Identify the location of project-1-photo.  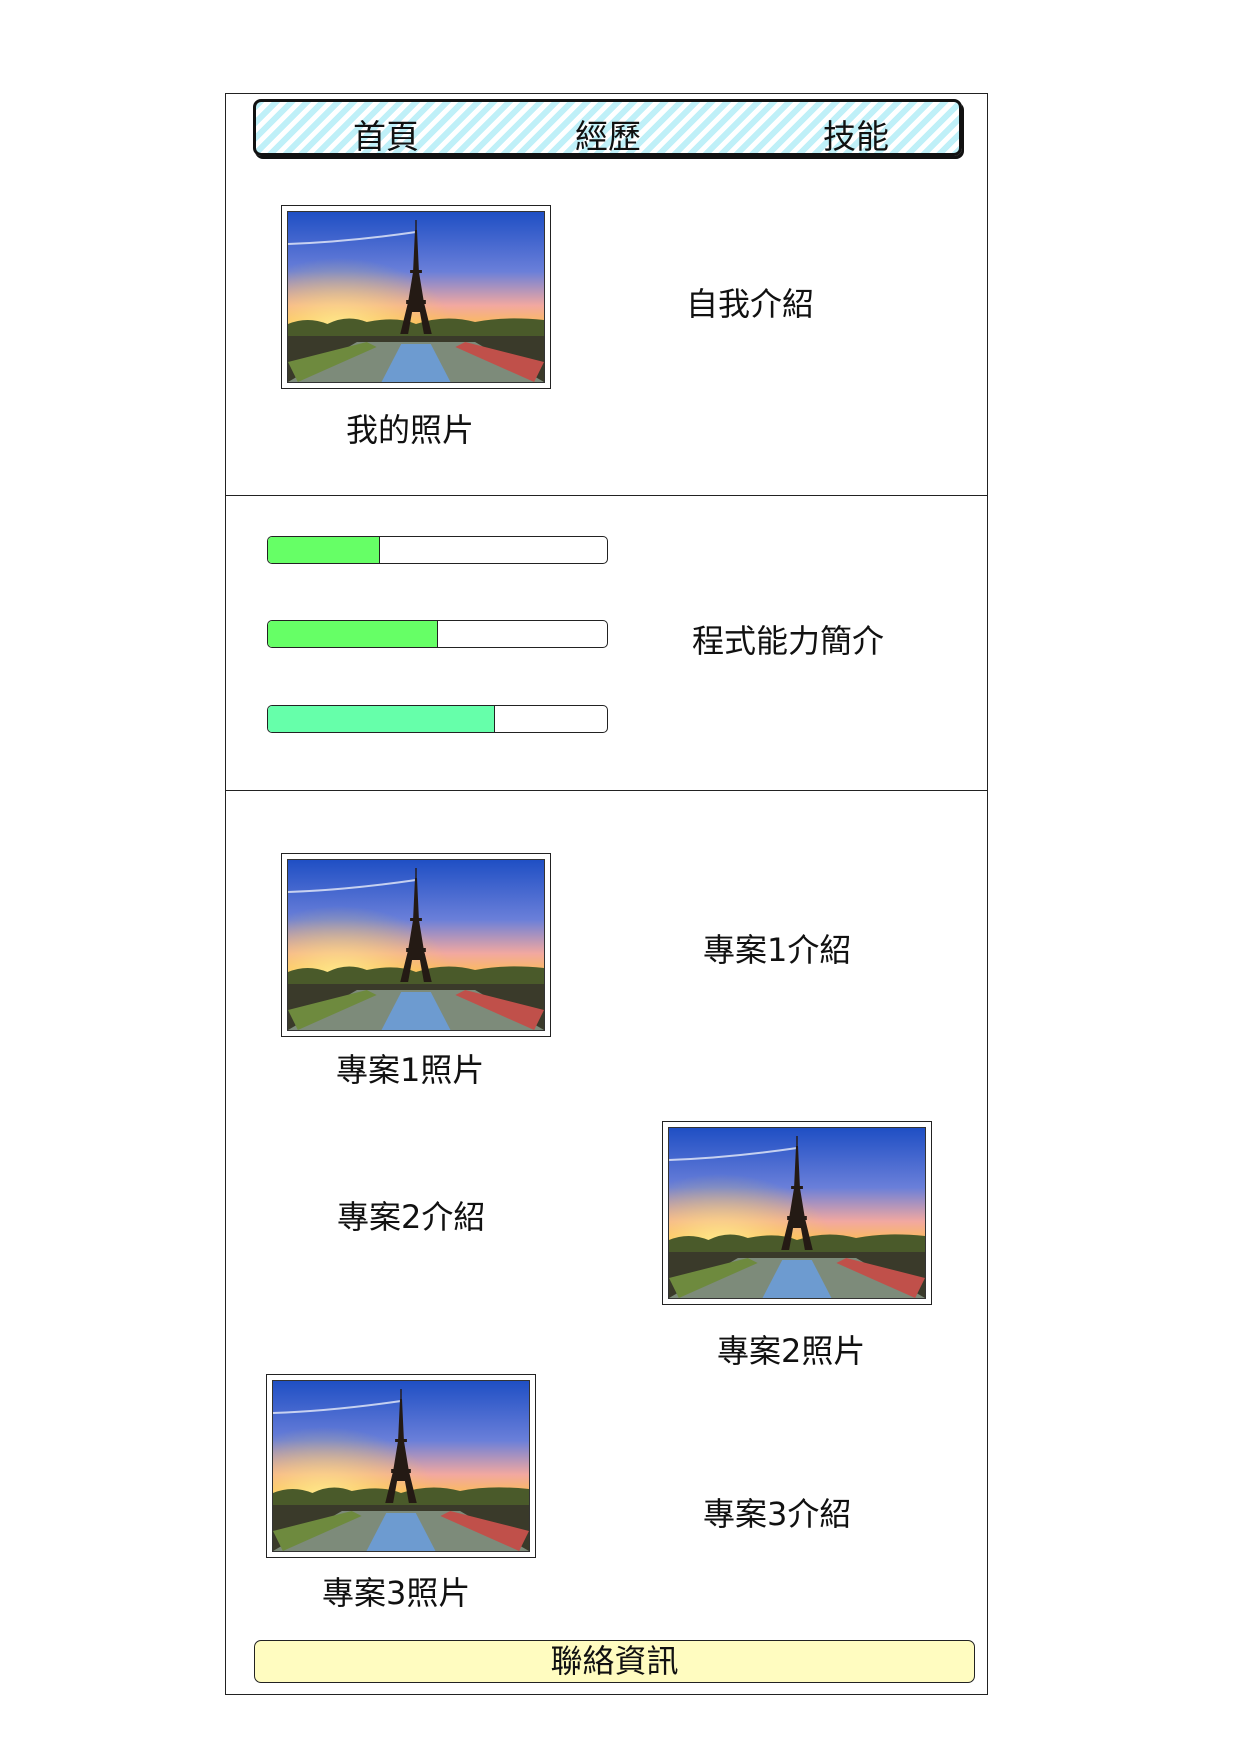
(416, 945).